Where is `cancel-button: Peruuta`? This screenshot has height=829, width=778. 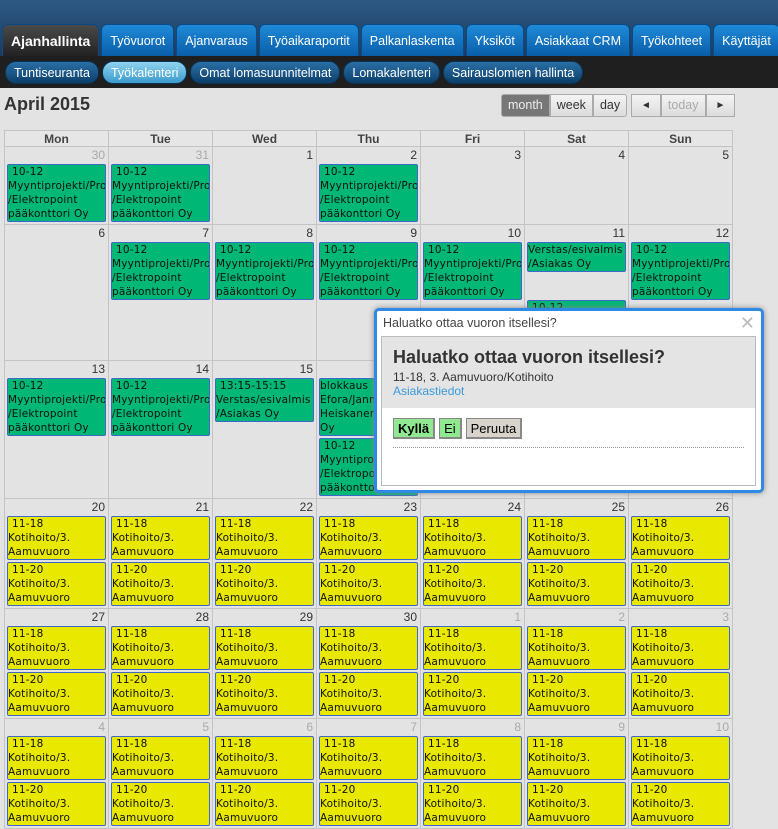 cancel-button: Peruuta is located at coordinates (494, 428).